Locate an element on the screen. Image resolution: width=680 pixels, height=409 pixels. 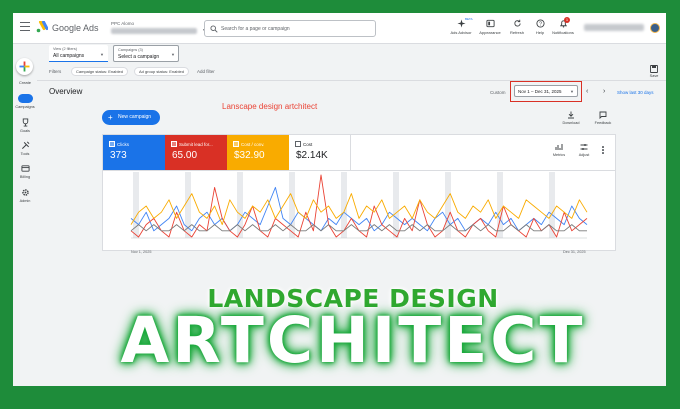
previous-period-icon: ‹ is located at coordinates (587, 91).